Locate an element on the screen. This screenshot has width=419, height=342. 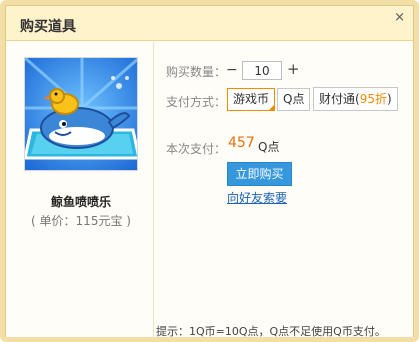
total-unit: Q点 is located at coordinates (269, 147).